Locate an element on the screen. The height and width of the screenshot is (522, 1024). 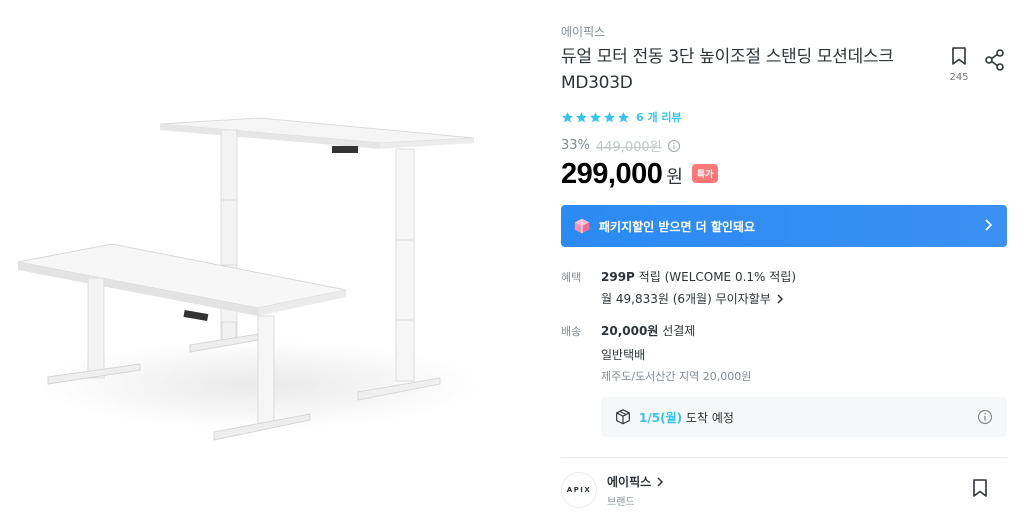
gift-box-icon is located at coordinates (582, 226).